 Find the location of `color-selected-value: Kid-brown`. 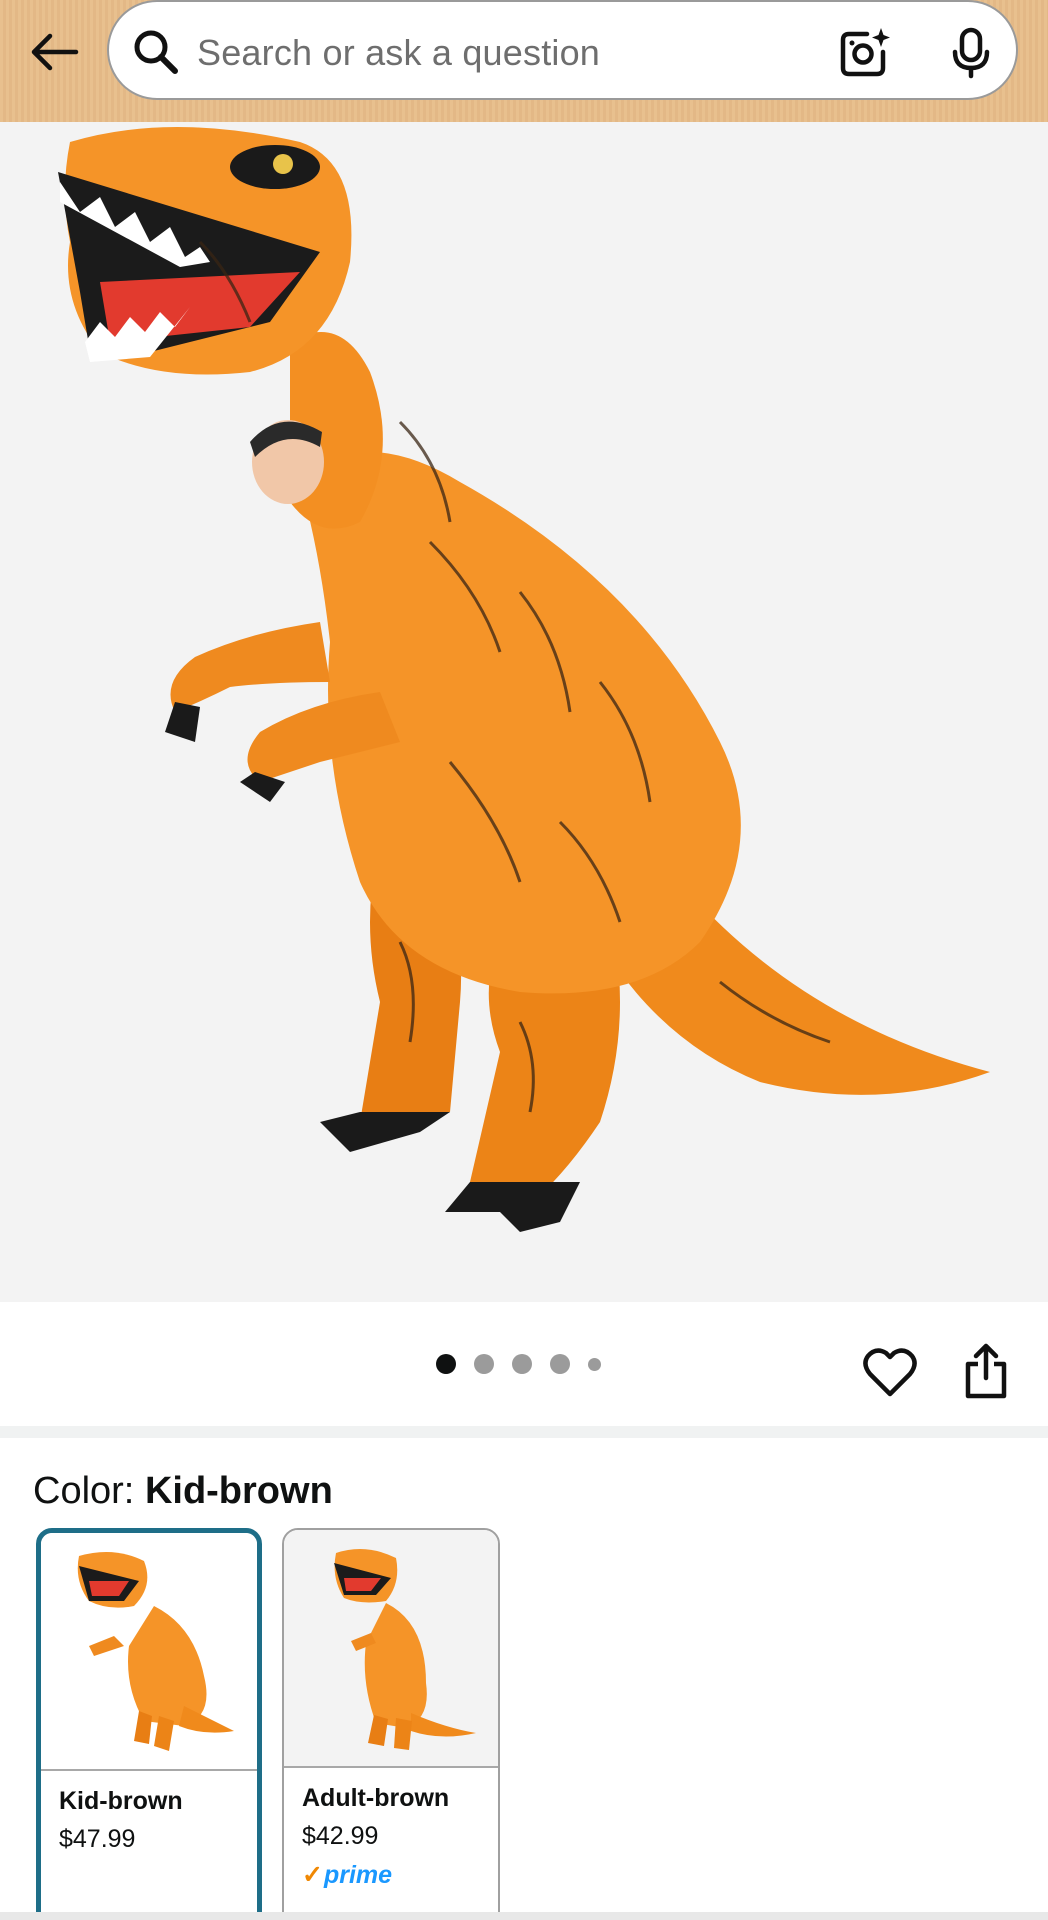

color-selected-value: Kid-brown is located at coordinates (238, 1491).